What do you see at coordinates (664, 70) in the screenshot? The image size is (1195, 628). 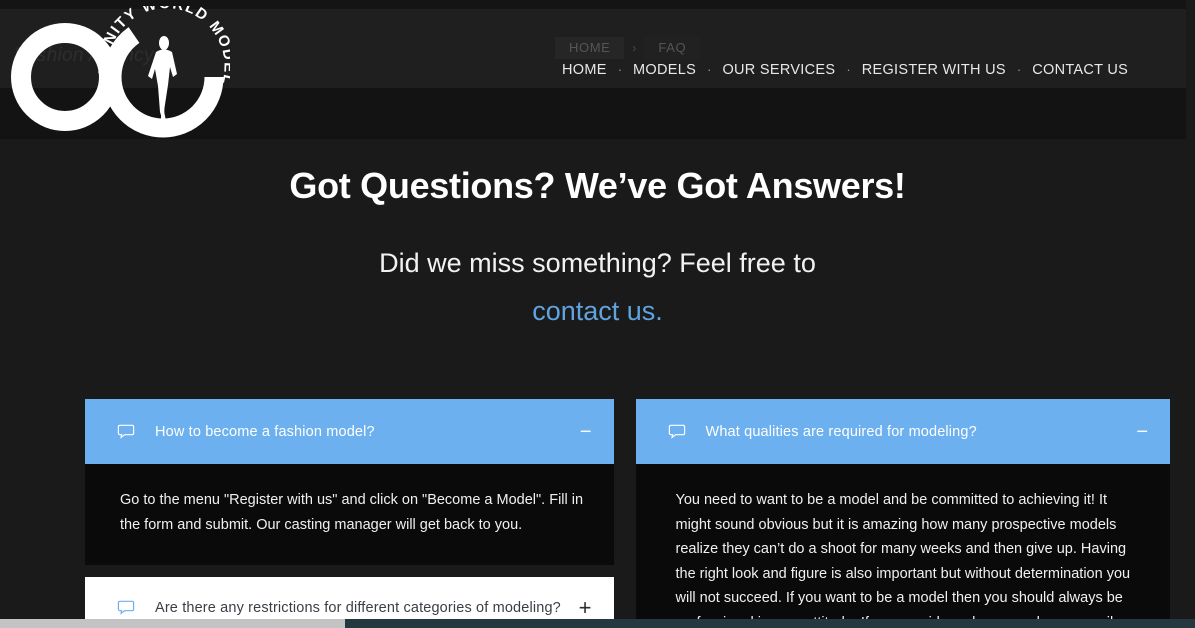 I see `nav-item-models: MODELS` at bounding box center [664, 70].